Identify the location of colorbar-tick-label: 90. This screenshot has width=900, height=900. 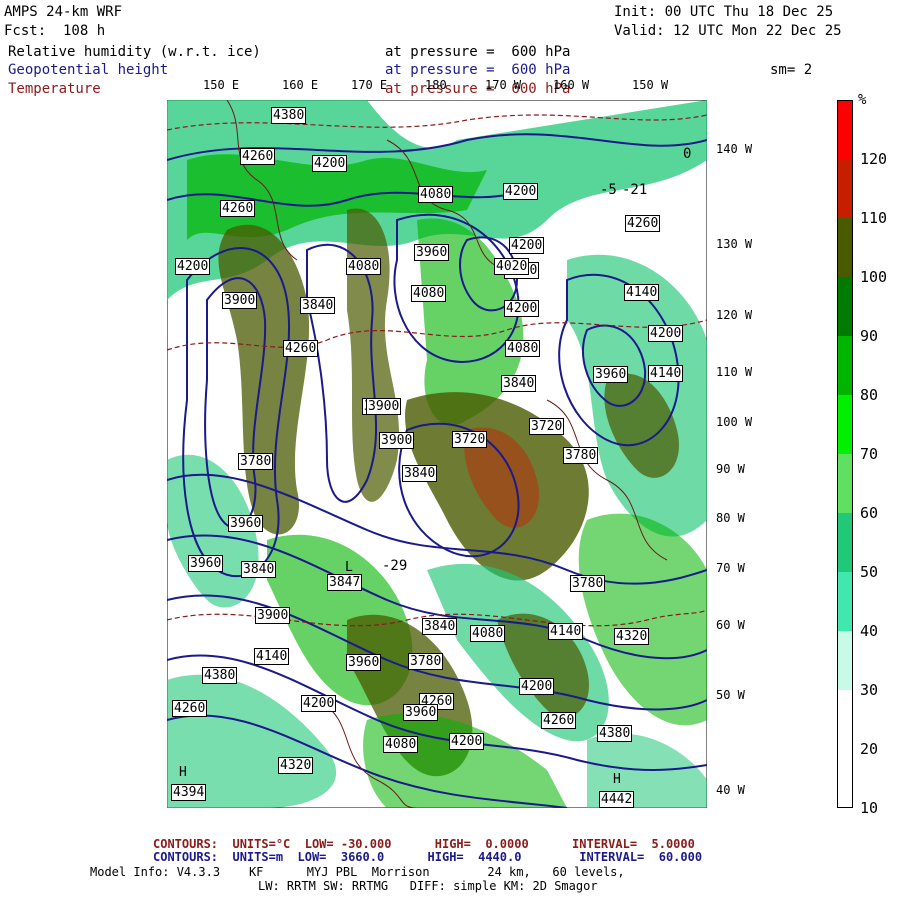
(869, 336).